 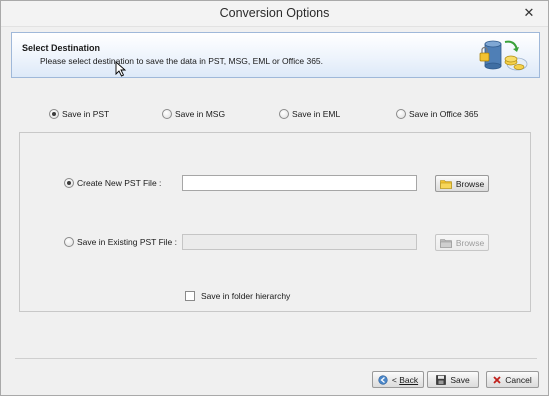 I want to click on folder-hierarchy-label: Save in folder hierarchy, so click(x=246, y=296).